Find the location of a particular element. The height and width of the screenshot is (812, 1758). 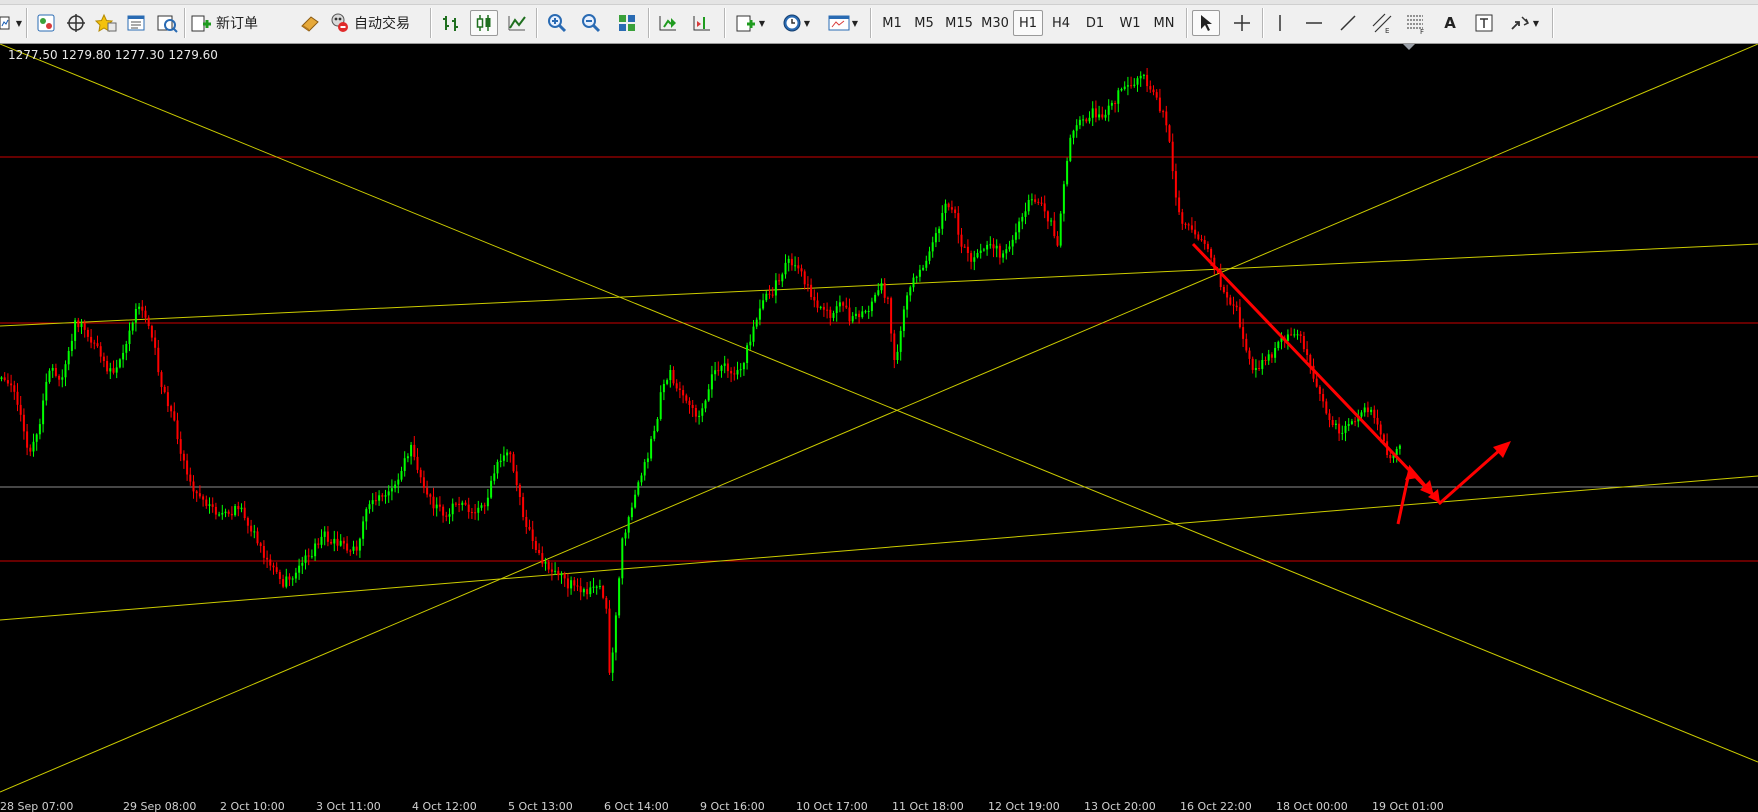

timeframe-h1: H1 is located at coordinates (1028, 23).